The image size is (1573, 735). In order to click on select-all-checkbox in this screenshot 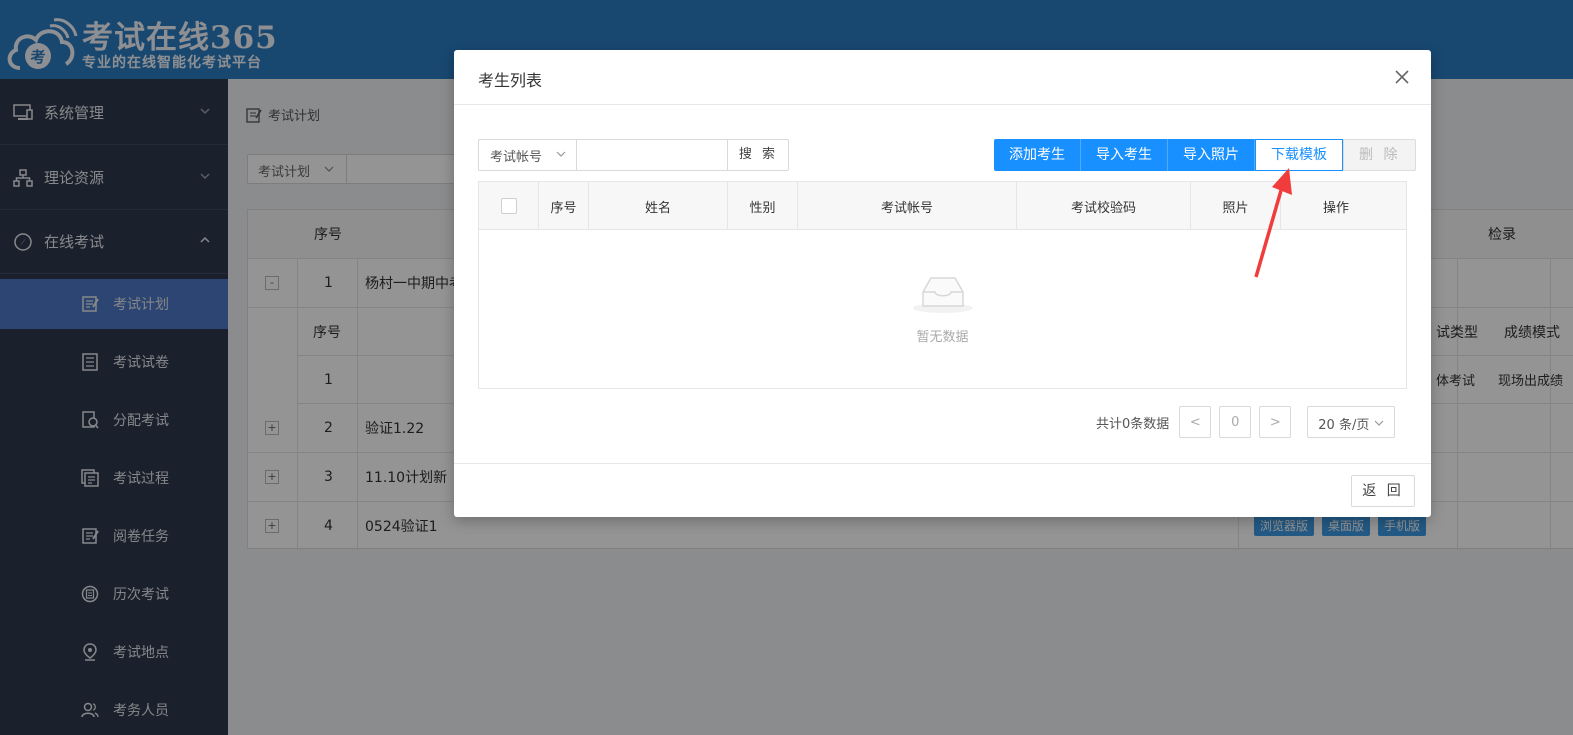, I will do `click(508, 206)`.